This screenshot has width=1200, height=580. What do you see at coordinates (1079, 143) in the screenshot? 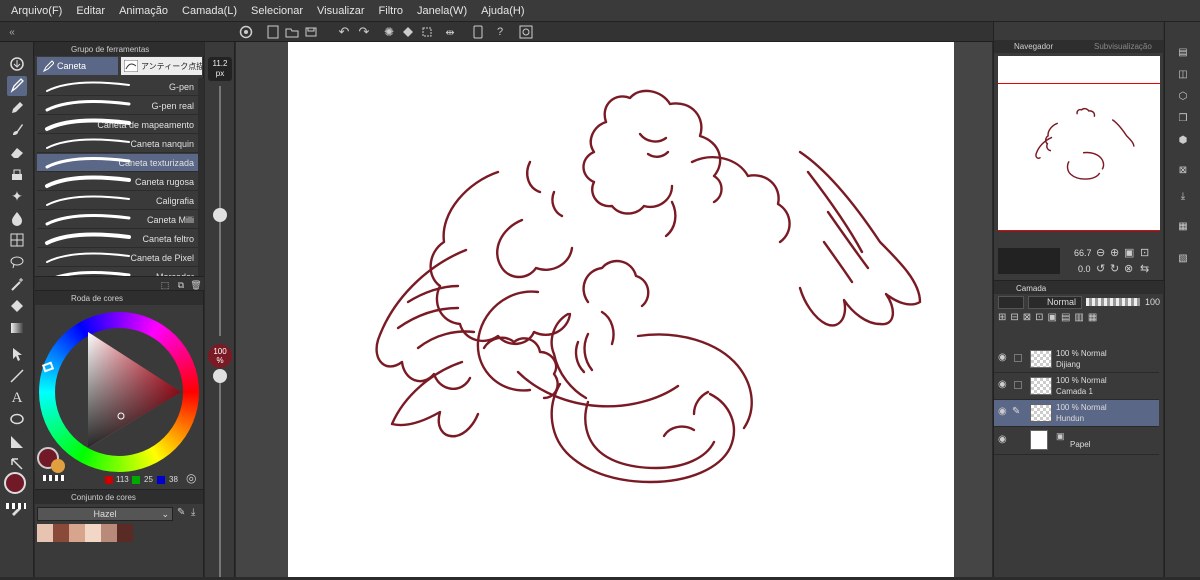
I see `navigator-preview` at bounding box center [1079, 143].